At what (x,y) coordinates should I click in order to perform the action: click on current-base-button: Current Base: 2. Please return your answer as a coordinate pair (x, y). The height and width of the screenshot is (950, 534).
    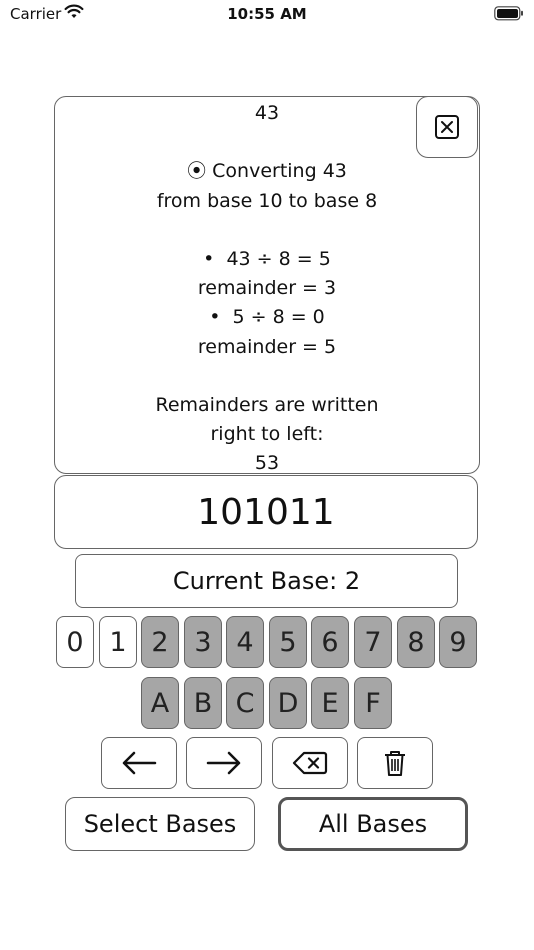
    Looking at the image, I should click on (266, 581).